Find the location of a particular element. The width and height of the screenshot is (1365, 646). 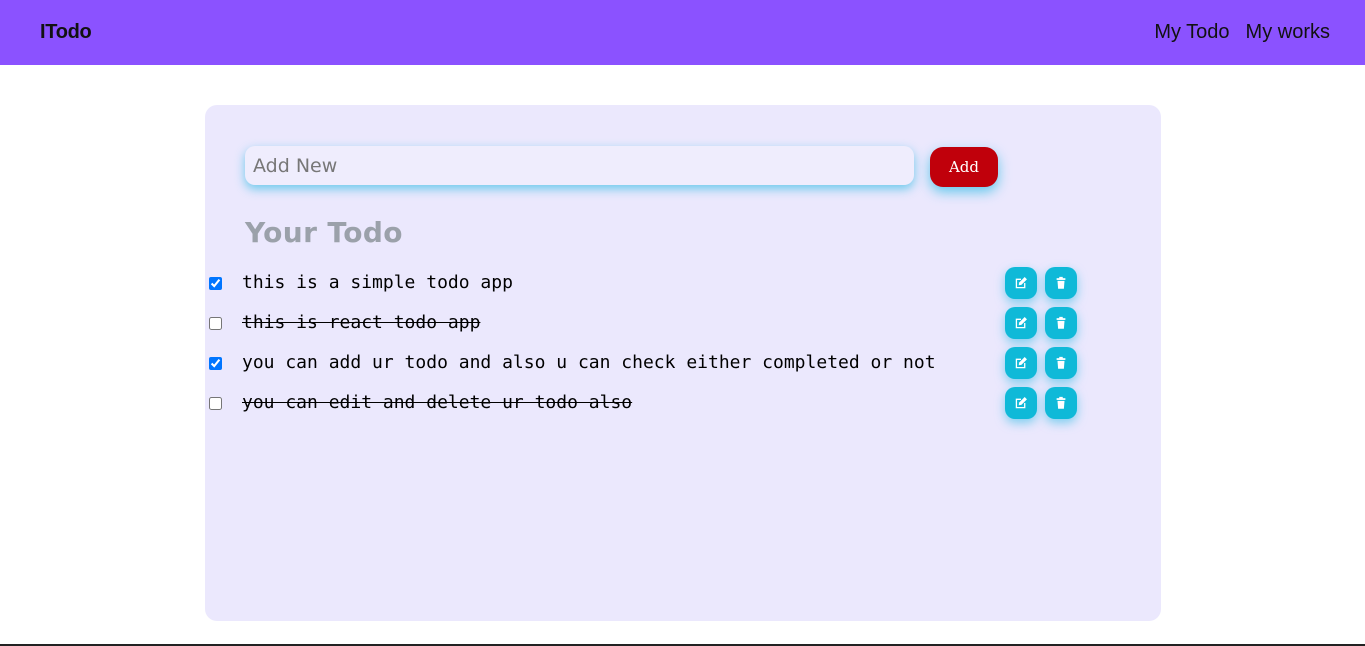

todo-item: this is react todo app is located at coordinates (683, 323).